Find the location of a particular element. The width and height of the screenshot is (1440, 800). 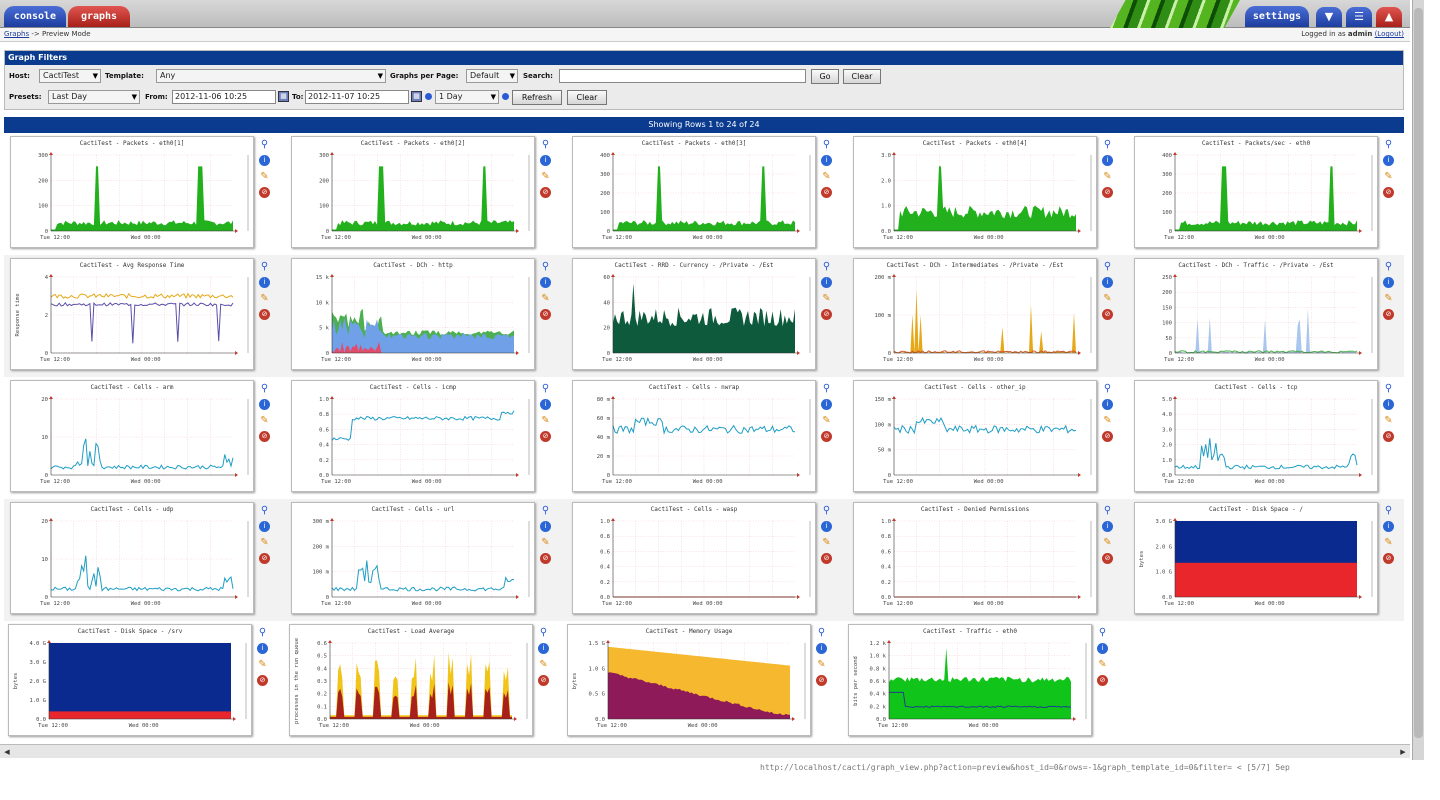

to-date-input: 2012-11-07 10:25 is located at coordinates (357, 97).